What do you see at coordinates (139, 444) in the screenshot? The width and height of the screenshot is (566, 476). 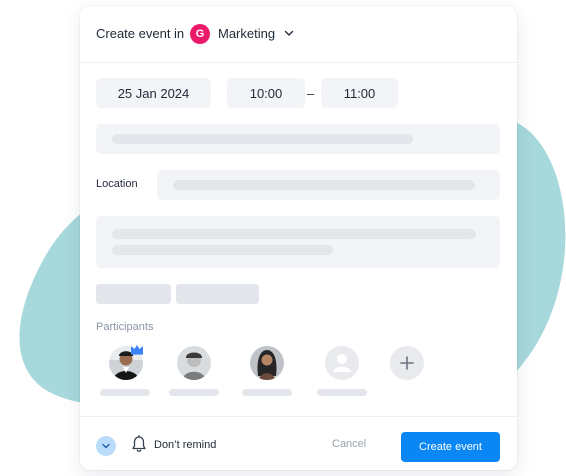 I see `bell-icon` at bounding box center [139, 444].